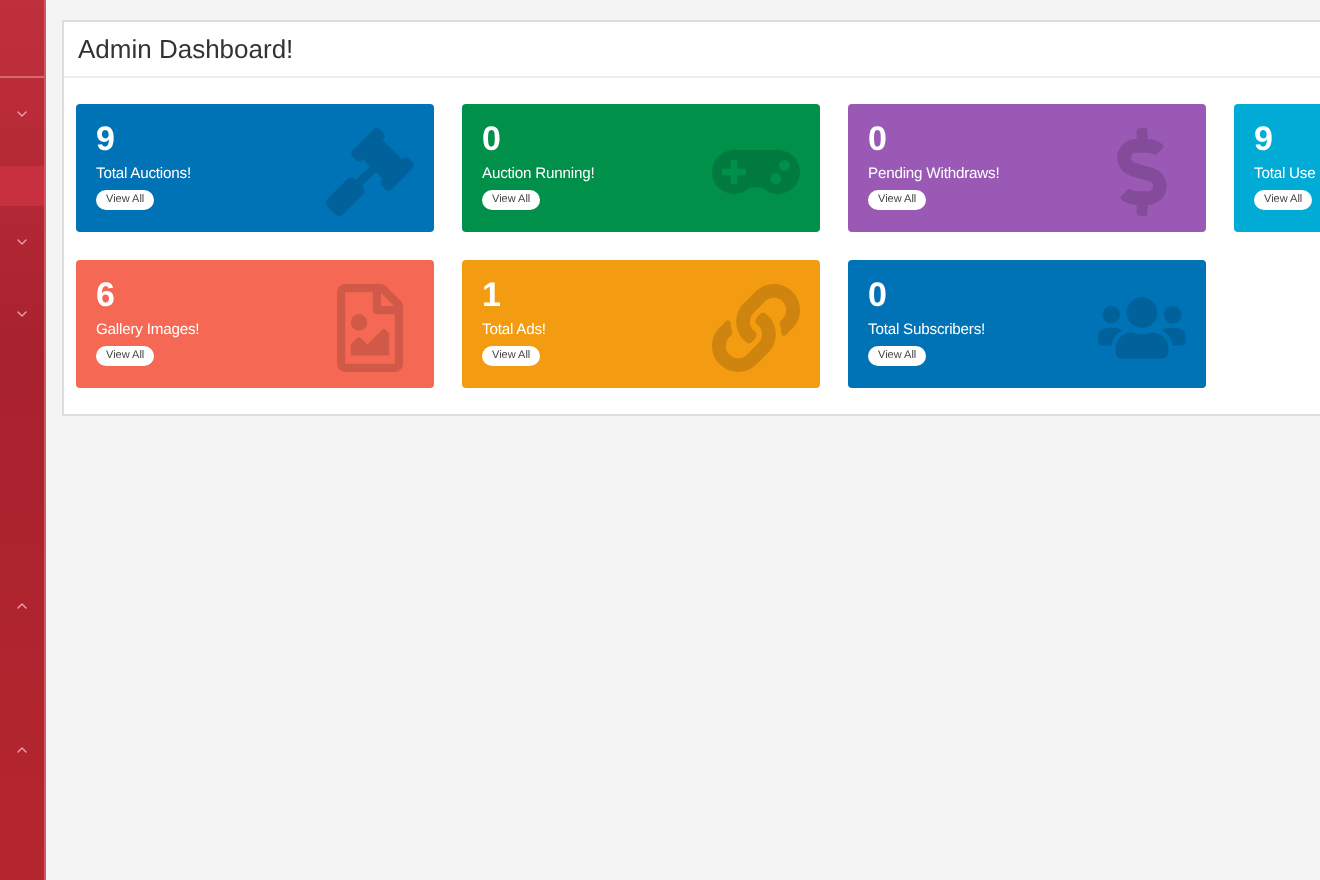 This screenshot has width=1320, height=880. Describe the element at coordinates (756, 328) in the screenshot. I see `link-icon` at that location.